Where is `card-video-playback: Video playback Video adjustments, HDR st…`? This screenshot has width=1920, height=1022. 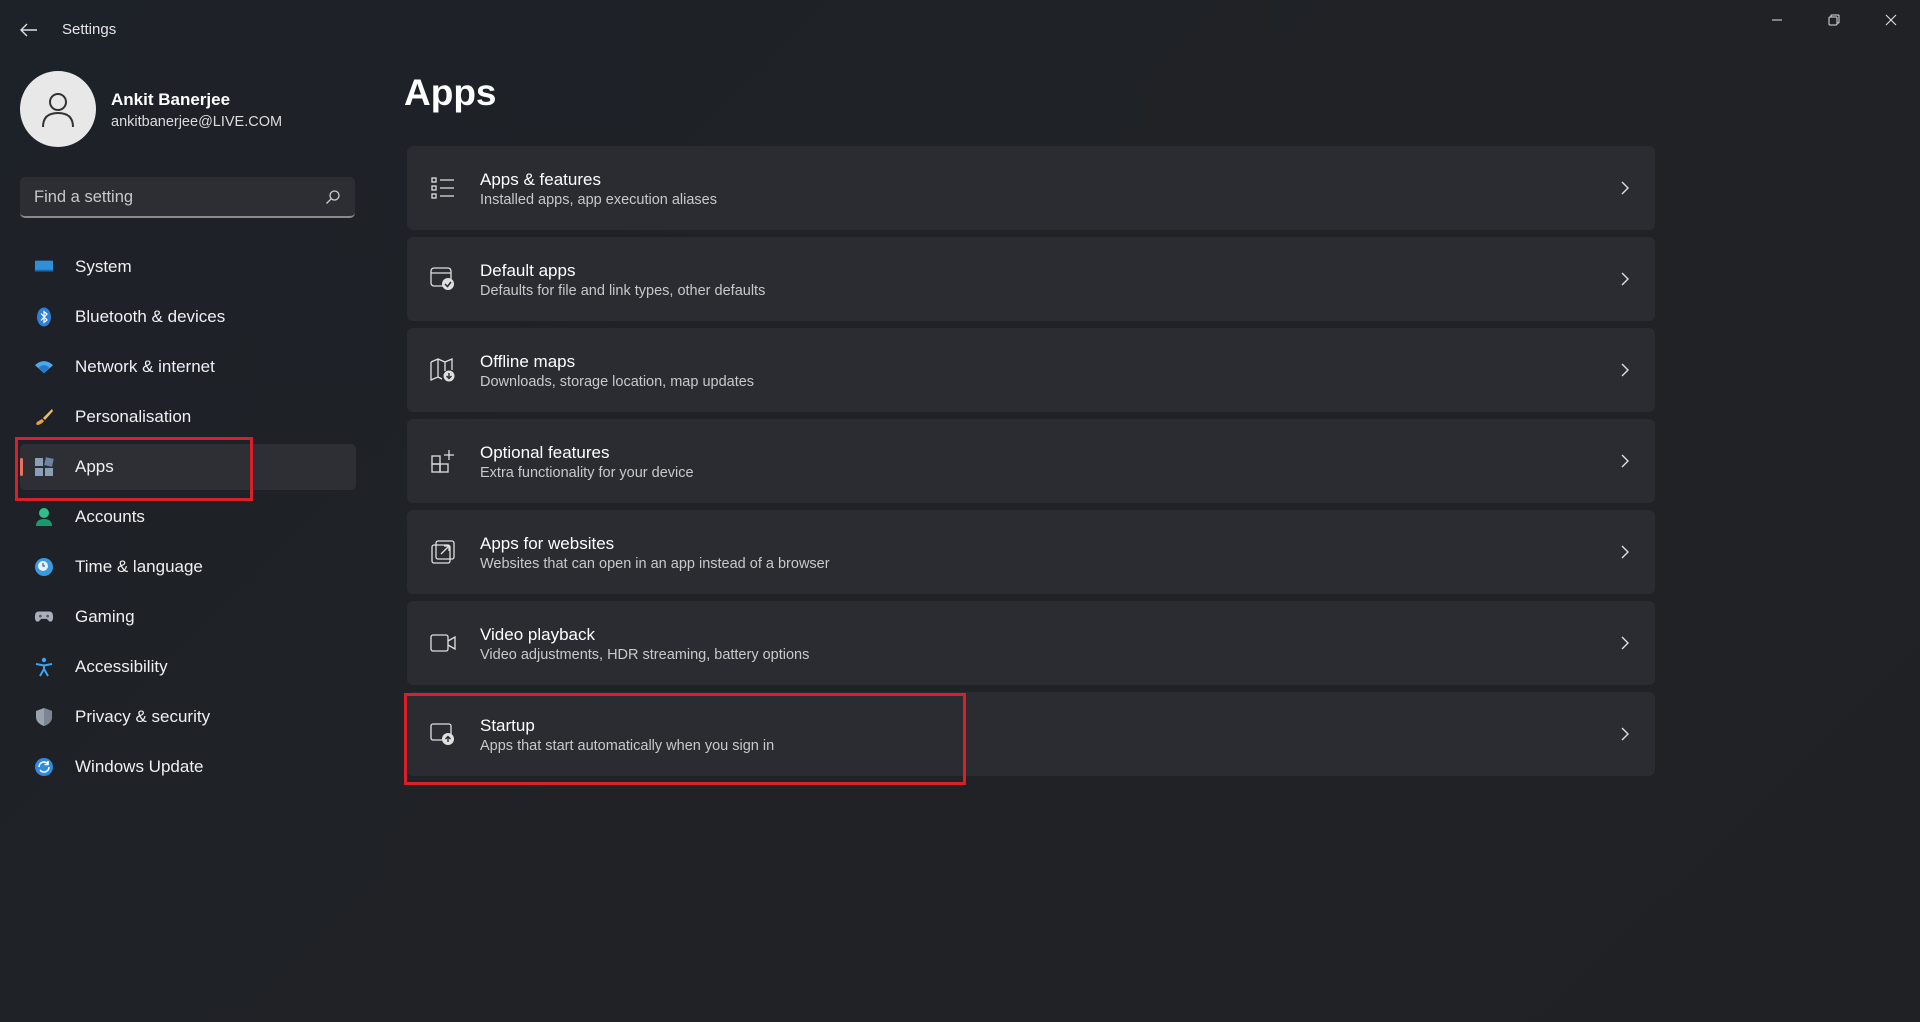 card-video-playback: Video playback Video adjustments, HDR st… is located at coordinates (1031, 643).